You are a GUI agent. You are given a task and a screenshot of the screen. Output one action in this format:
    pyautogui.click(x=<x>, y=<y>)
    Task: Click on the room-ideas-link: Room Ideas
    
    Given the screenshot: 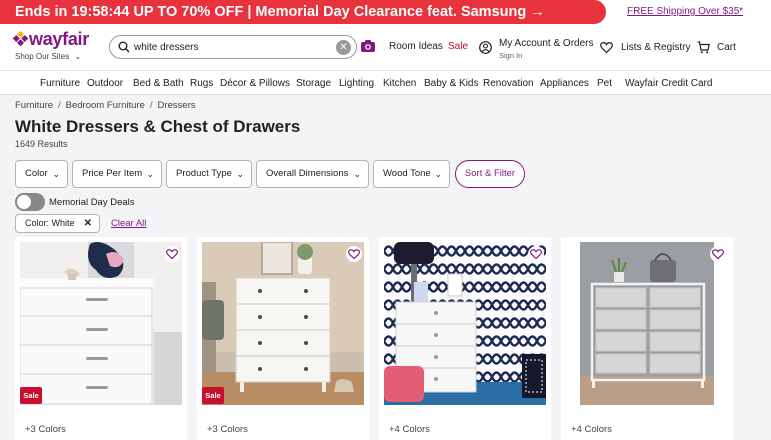 What is the action you would take?
    pyautogui.click(x=416, y=46)
    